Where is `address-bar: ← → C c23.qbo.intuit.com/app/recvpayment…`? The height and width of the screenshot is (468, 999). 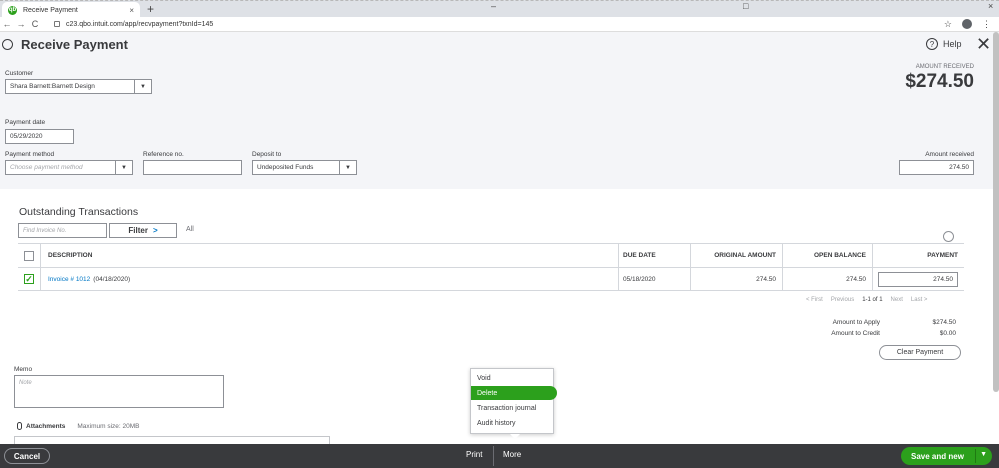 address-bar: ← → C c23.qbo.intuit.com/app/recvpayment… is located at coordinates (499, 24).